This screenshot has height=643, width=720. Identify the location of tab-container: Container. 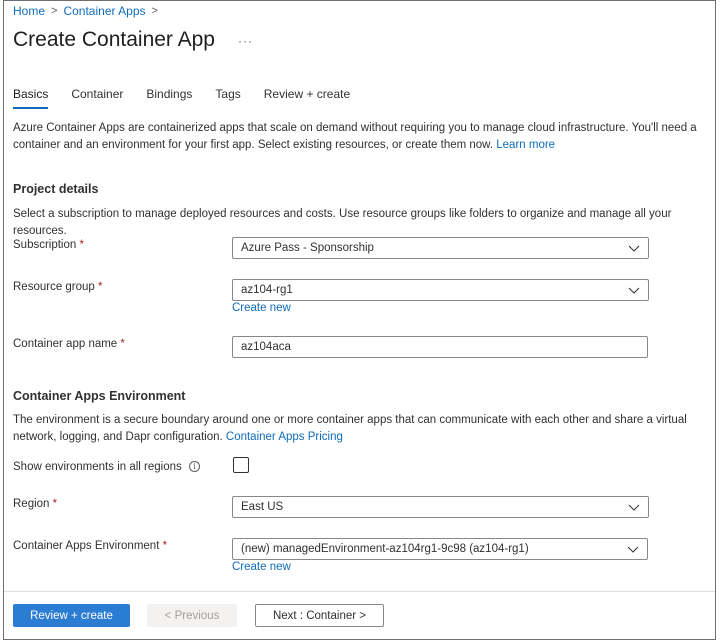
(97, 98).